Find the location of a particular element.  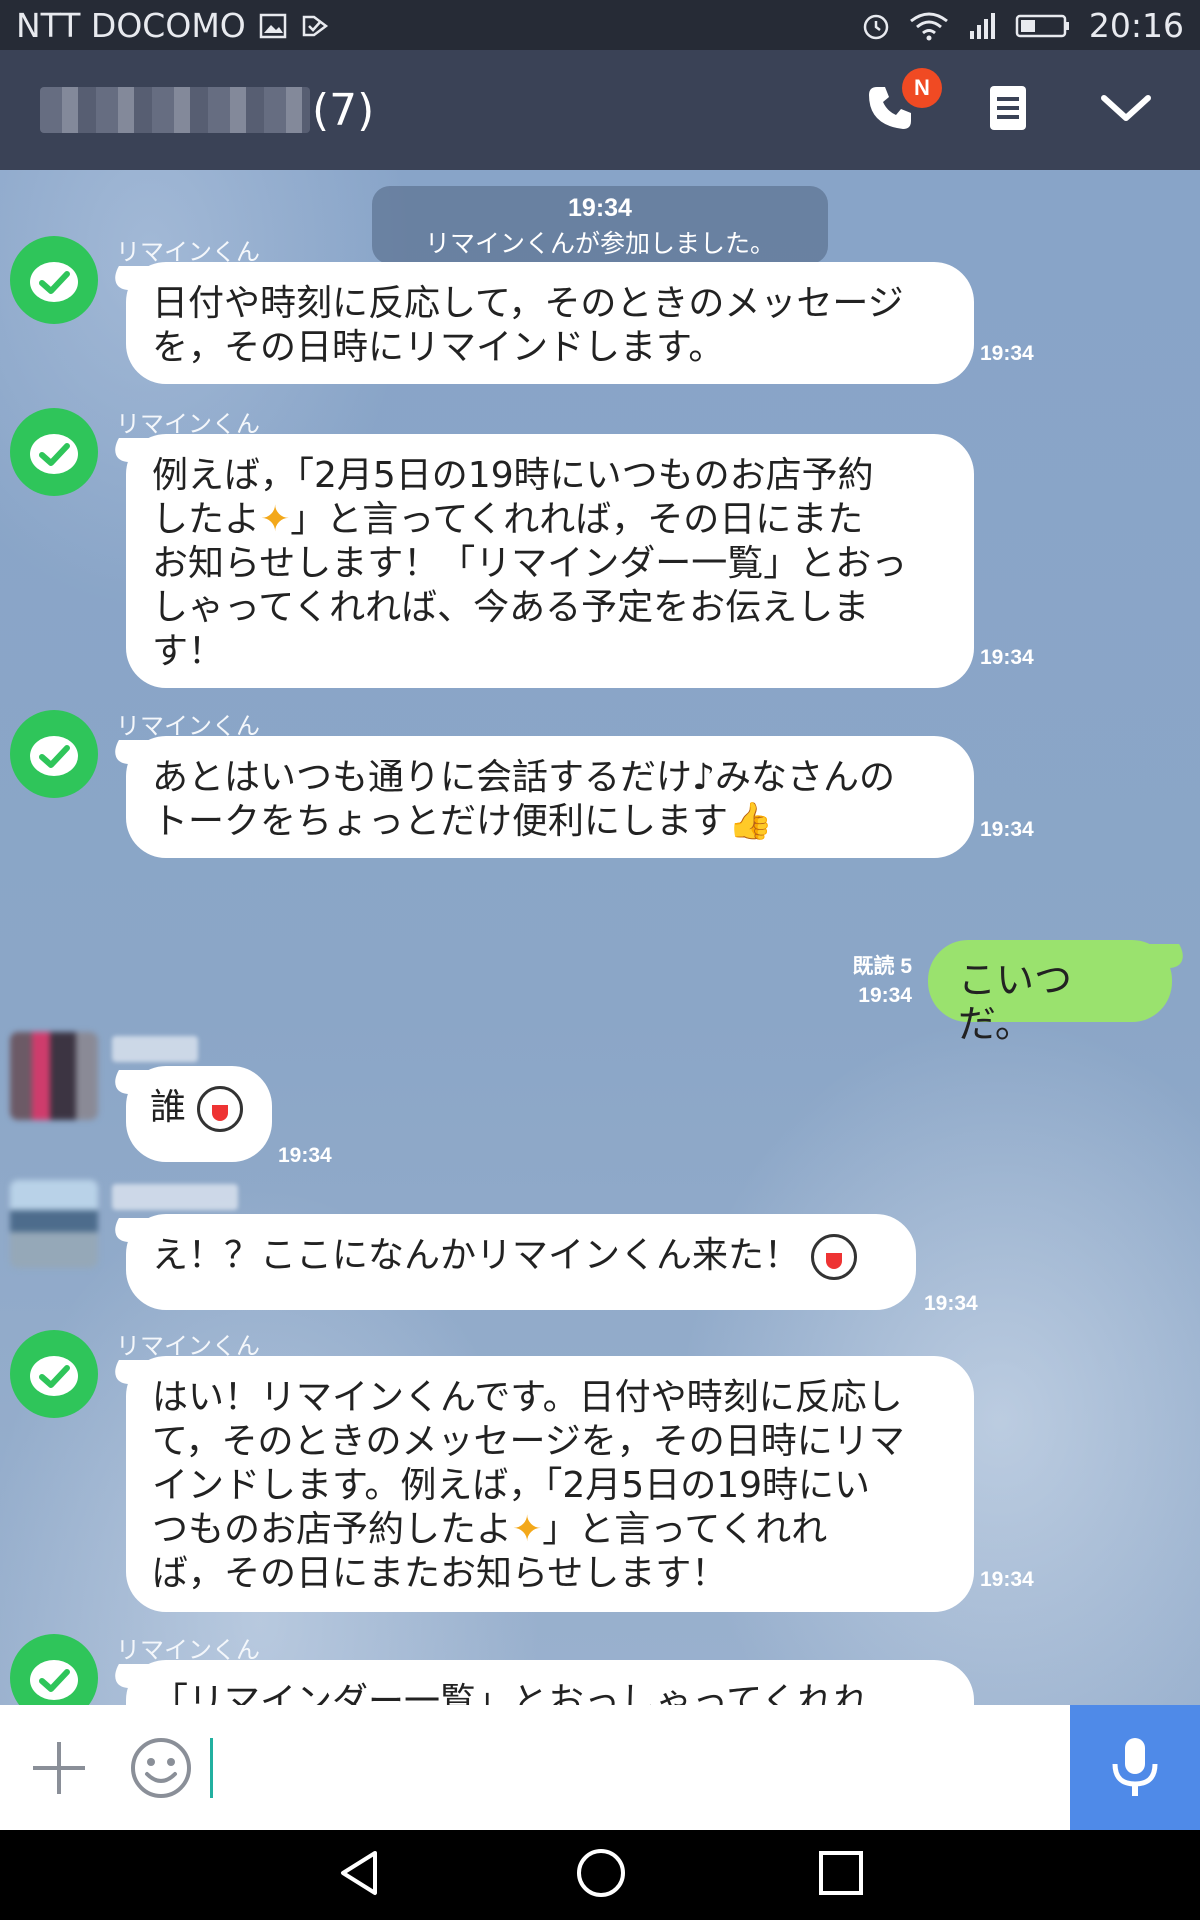

message-bubble: 日付や時刻に反応して，そのときのメッセージ を，その日時にリマインドします。 is located at coordinates (550, 323).